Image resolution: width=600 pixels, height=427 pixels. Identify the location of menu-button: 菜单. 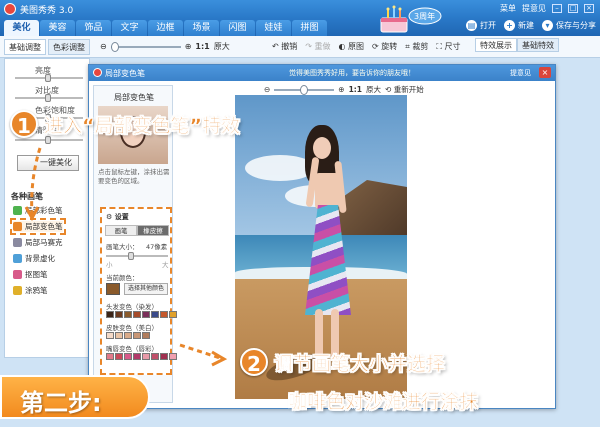
(508, 8).